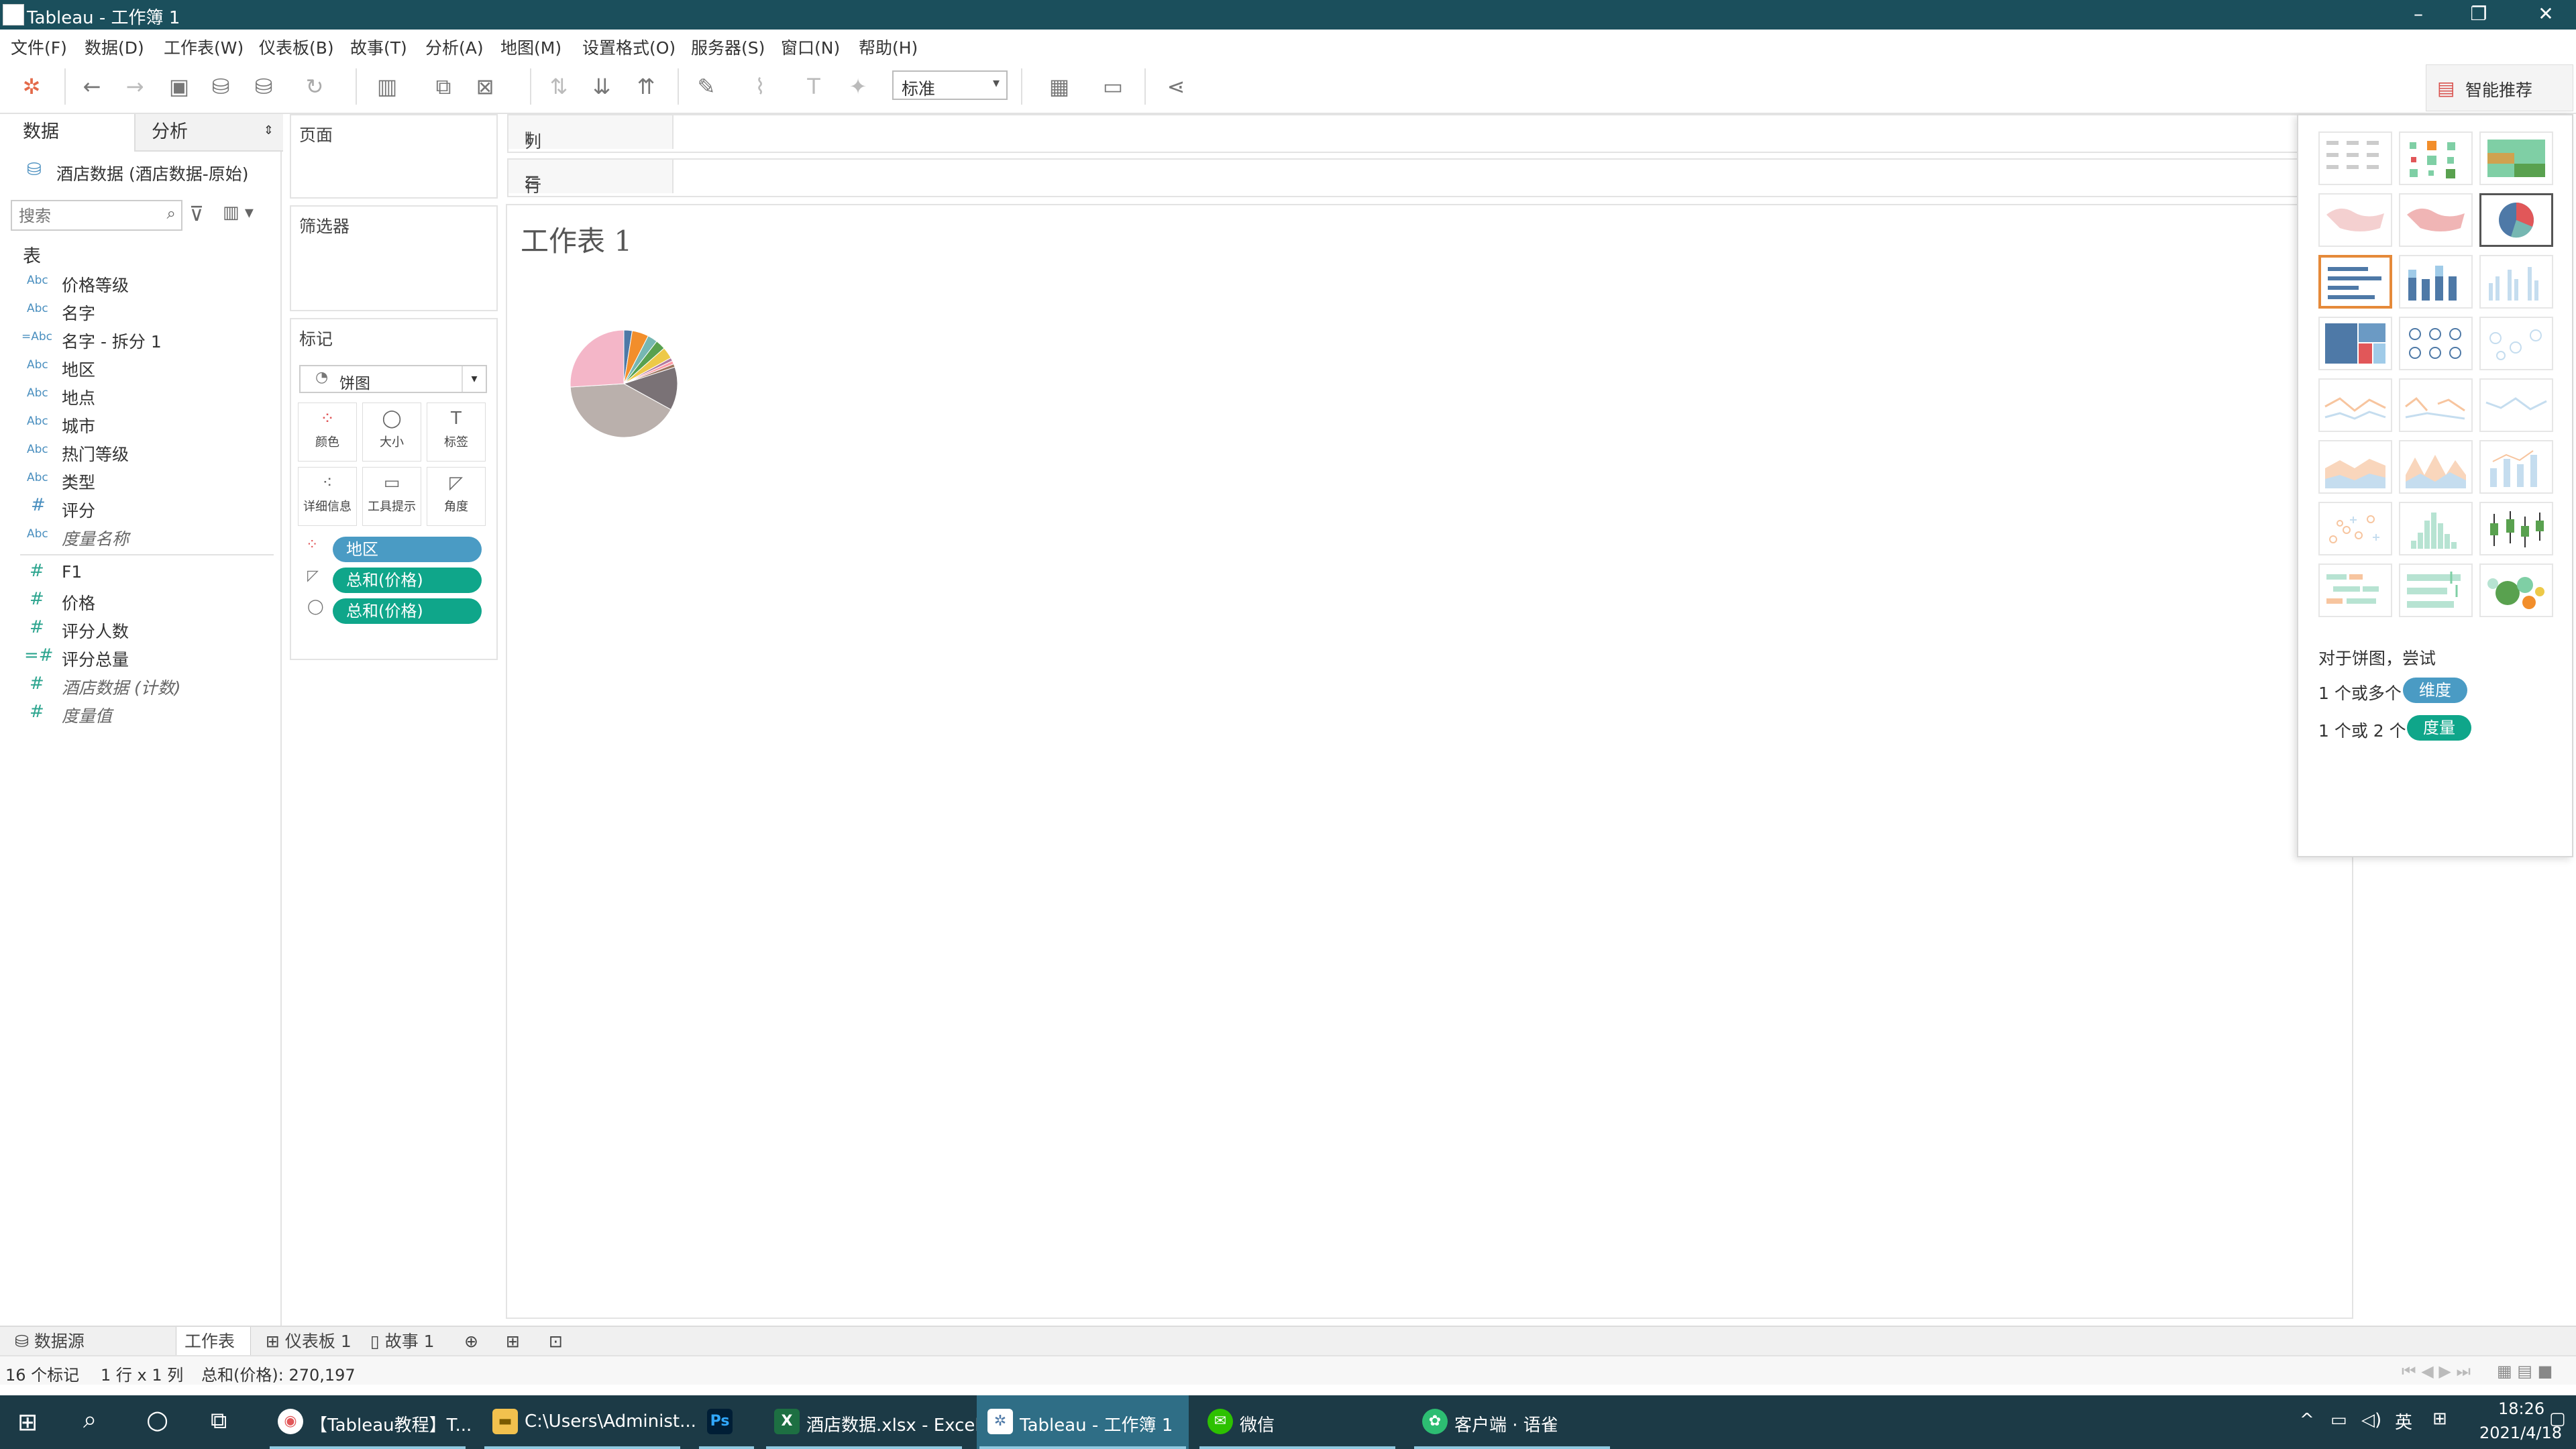  I want to click on chart-type-dual-combination, so click(2516, 467).